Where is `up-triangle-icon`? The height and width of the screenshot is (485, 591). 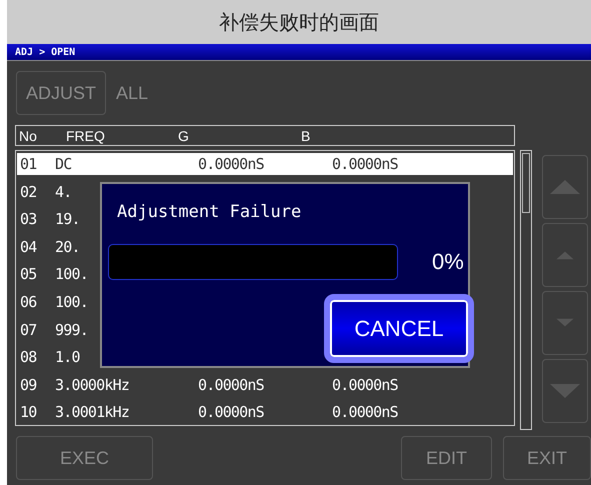
up-triangle-icon is located at coordinates (565, 187).